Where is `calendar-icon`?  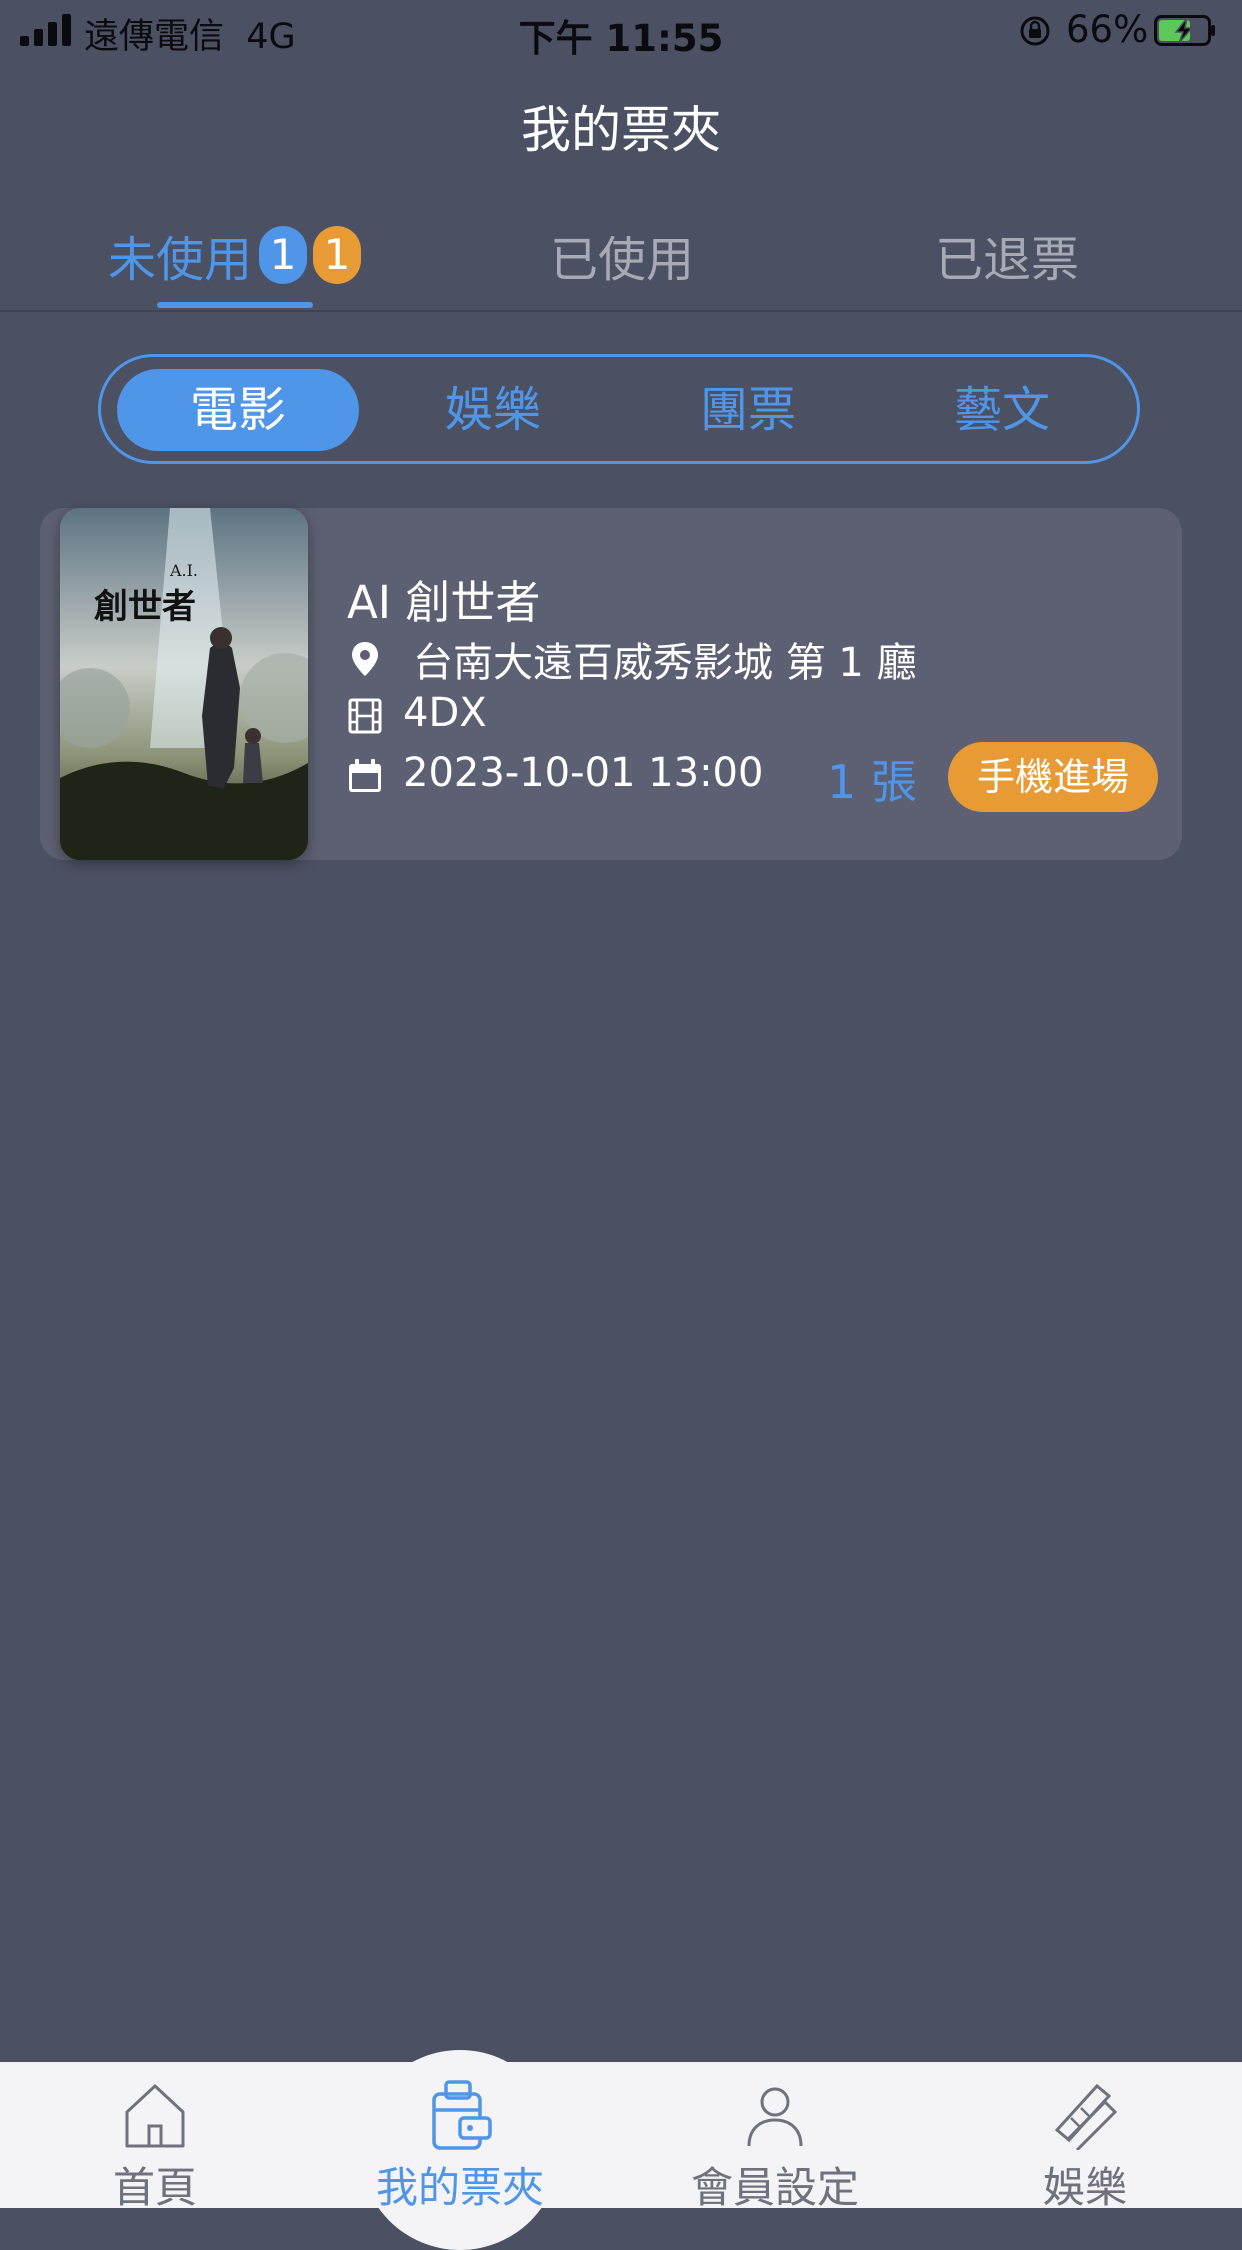 calendar-icon is located at coordinates (365, 775).